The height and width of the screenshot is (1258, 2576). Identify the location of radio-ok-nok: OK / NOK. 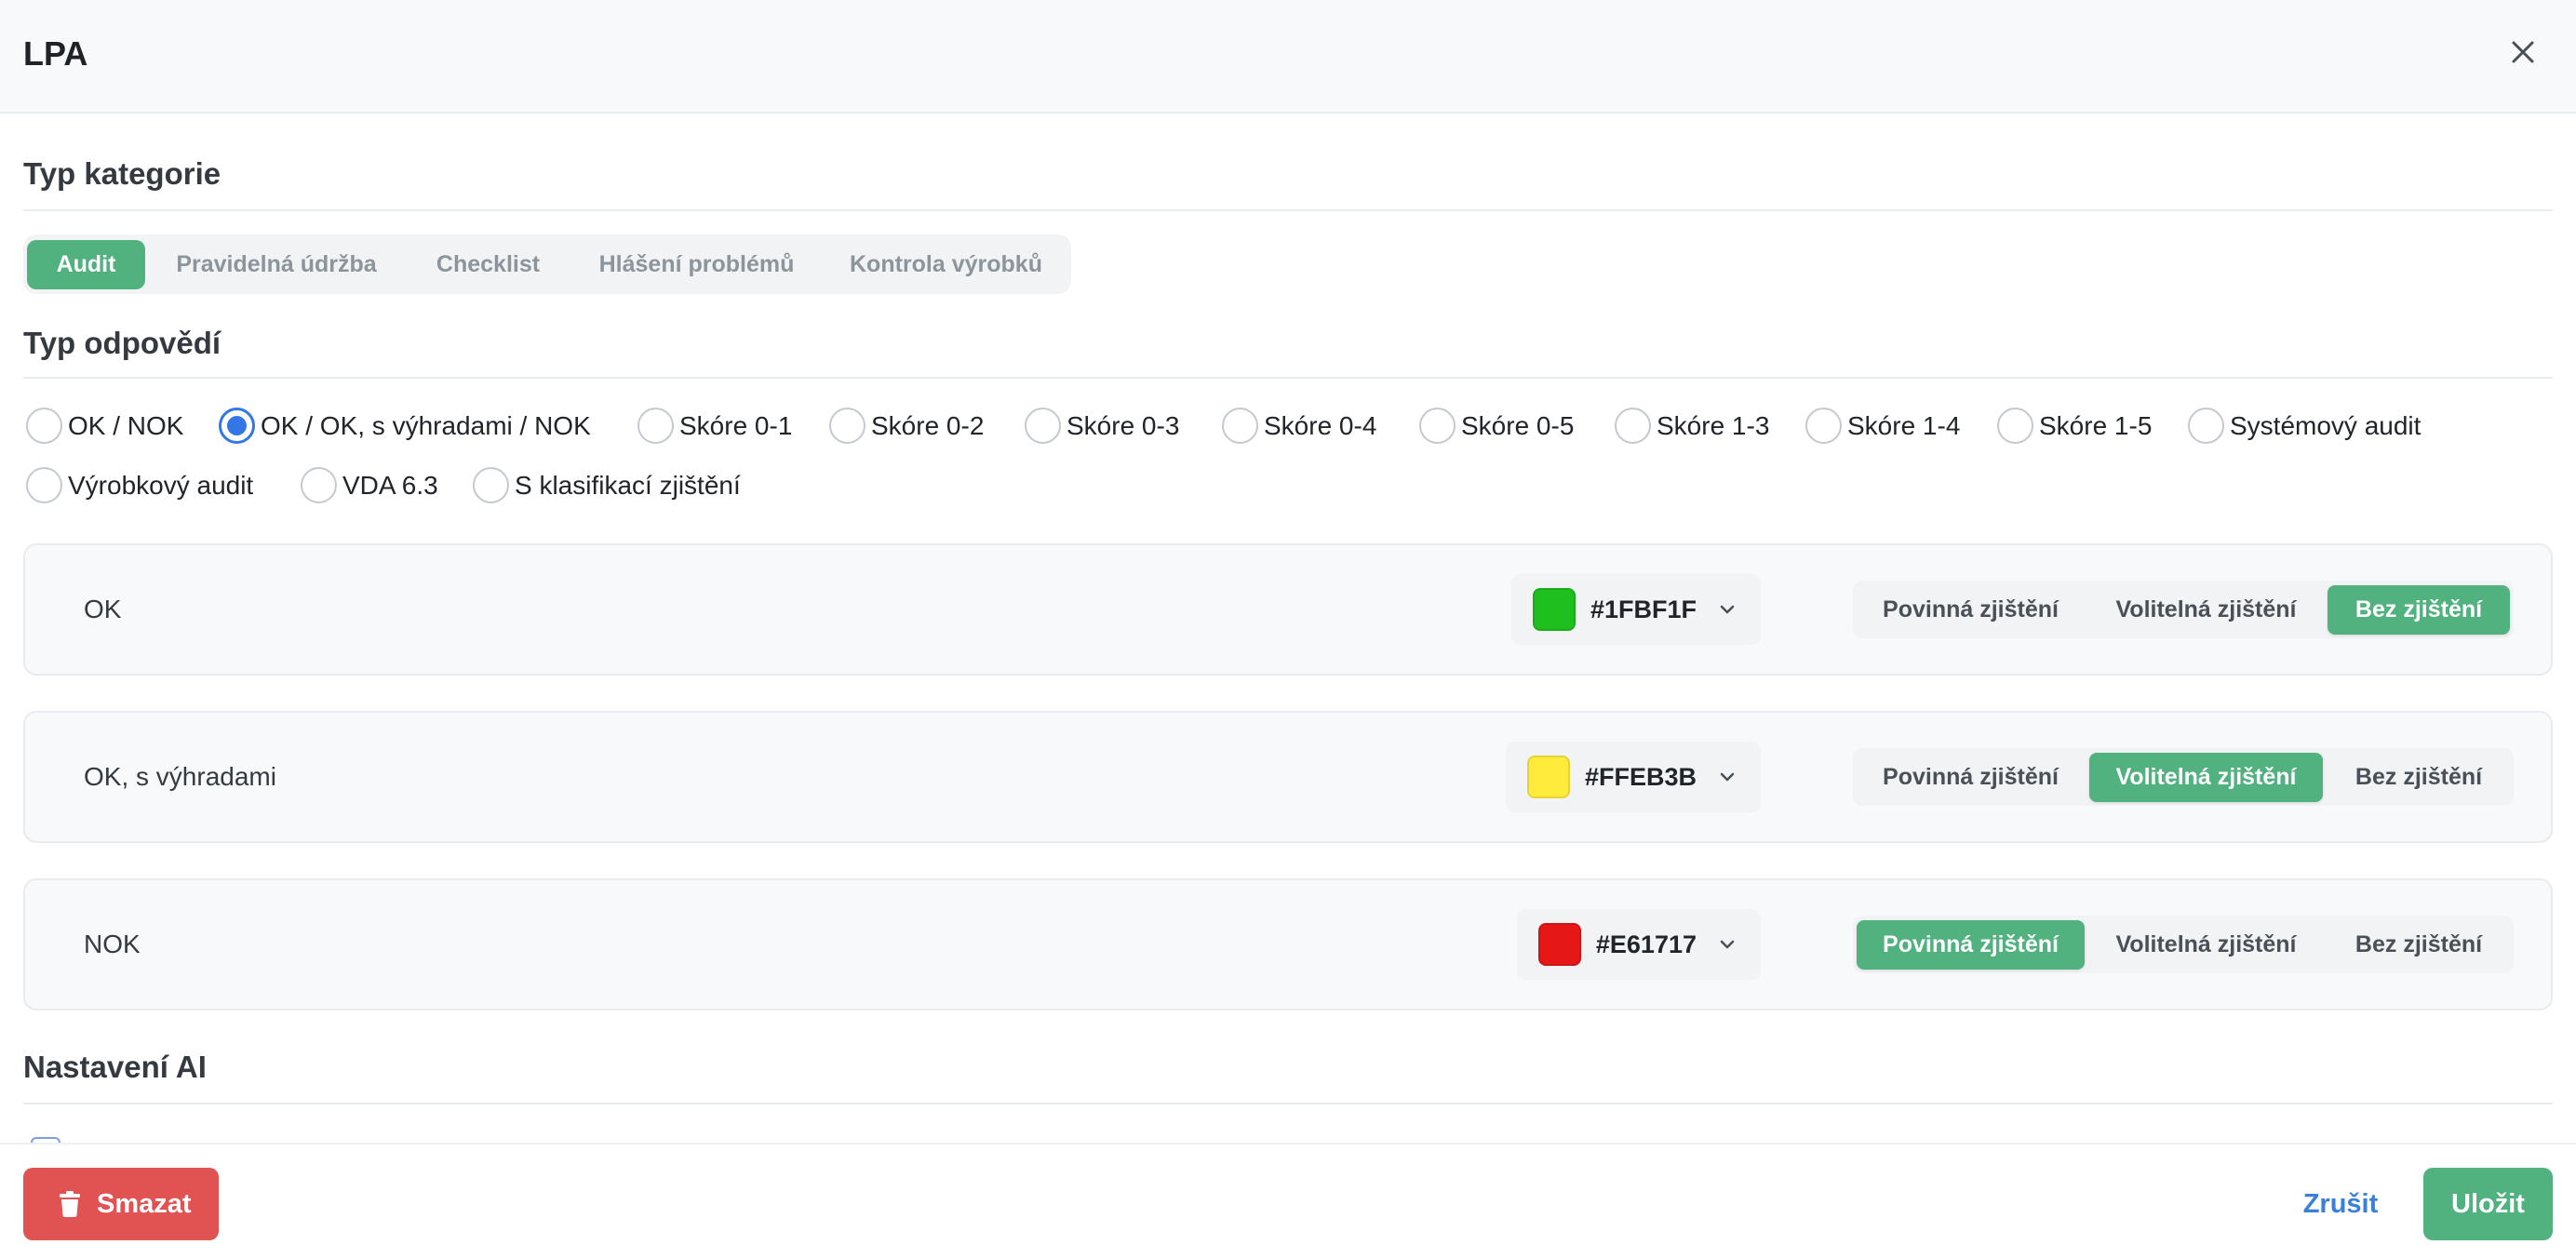
(104, 426).